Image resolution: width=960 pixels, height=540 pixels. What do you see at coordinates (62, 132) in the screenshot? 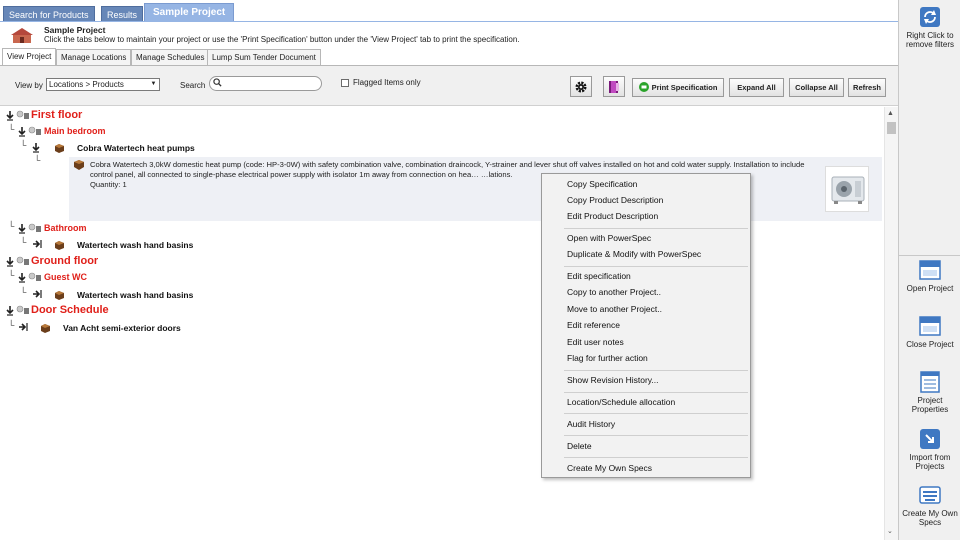
I see `tree-node-main-bedroom: Main bedroom` at bounding box center [62, 132].